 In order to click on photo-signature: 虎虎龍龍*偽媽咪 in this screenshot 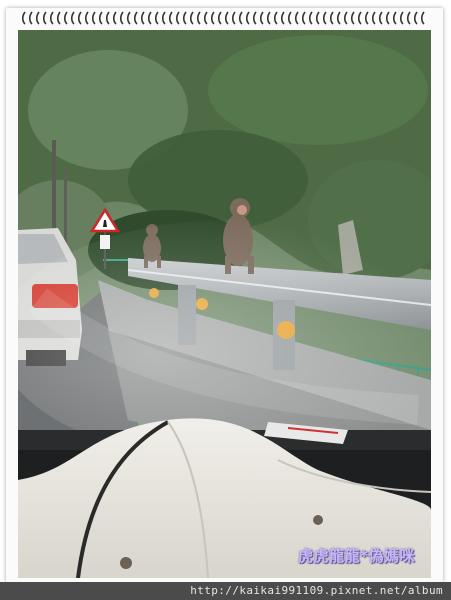, I will do `click(356, 556)`.